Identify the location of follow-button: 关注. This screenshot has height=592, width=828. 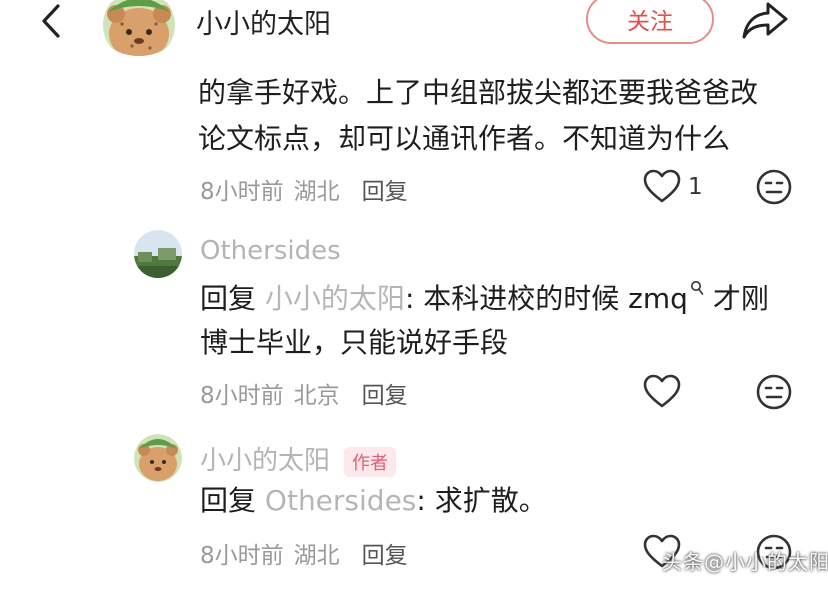
(650, 22).